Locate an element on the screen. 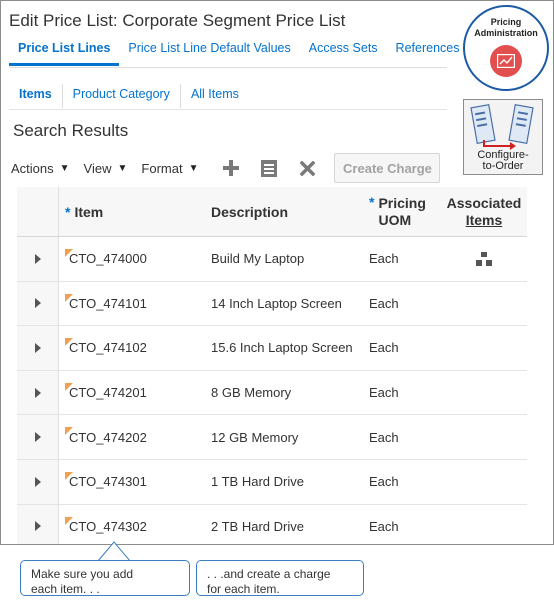 Image resolution: width=554 pixels, height=602 pixels. callout-pointers is located at coordinates (114, 551).